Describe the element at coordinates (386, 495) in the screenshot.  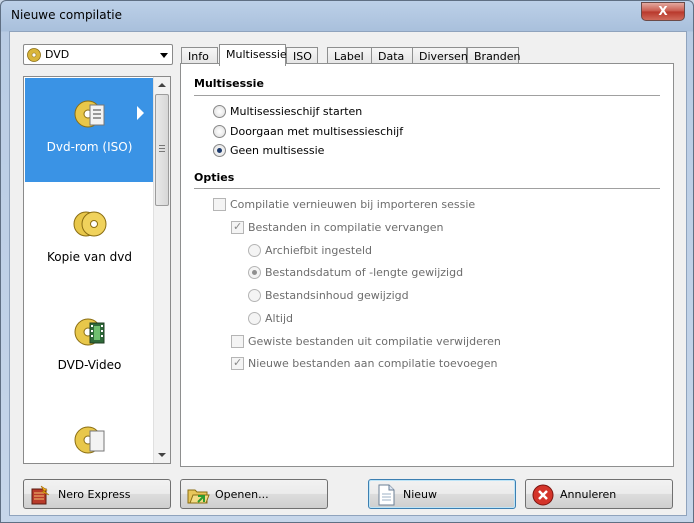
I see `new-document-icon` at that location.